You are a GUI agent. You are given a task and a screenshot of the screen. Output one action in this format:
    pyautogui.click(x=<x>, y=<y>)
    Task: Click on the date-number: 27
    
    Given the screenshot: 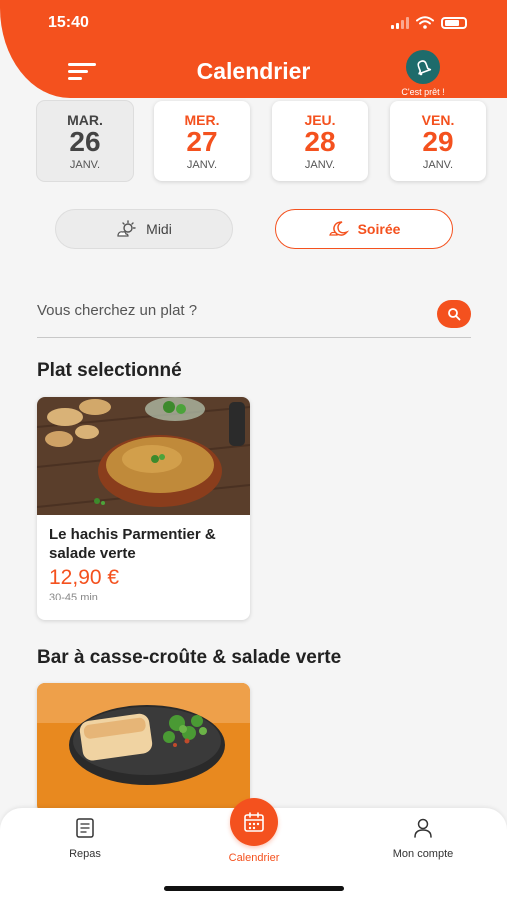 What is the action you would take?
    pyautogui.click(x=202, y=141)
    